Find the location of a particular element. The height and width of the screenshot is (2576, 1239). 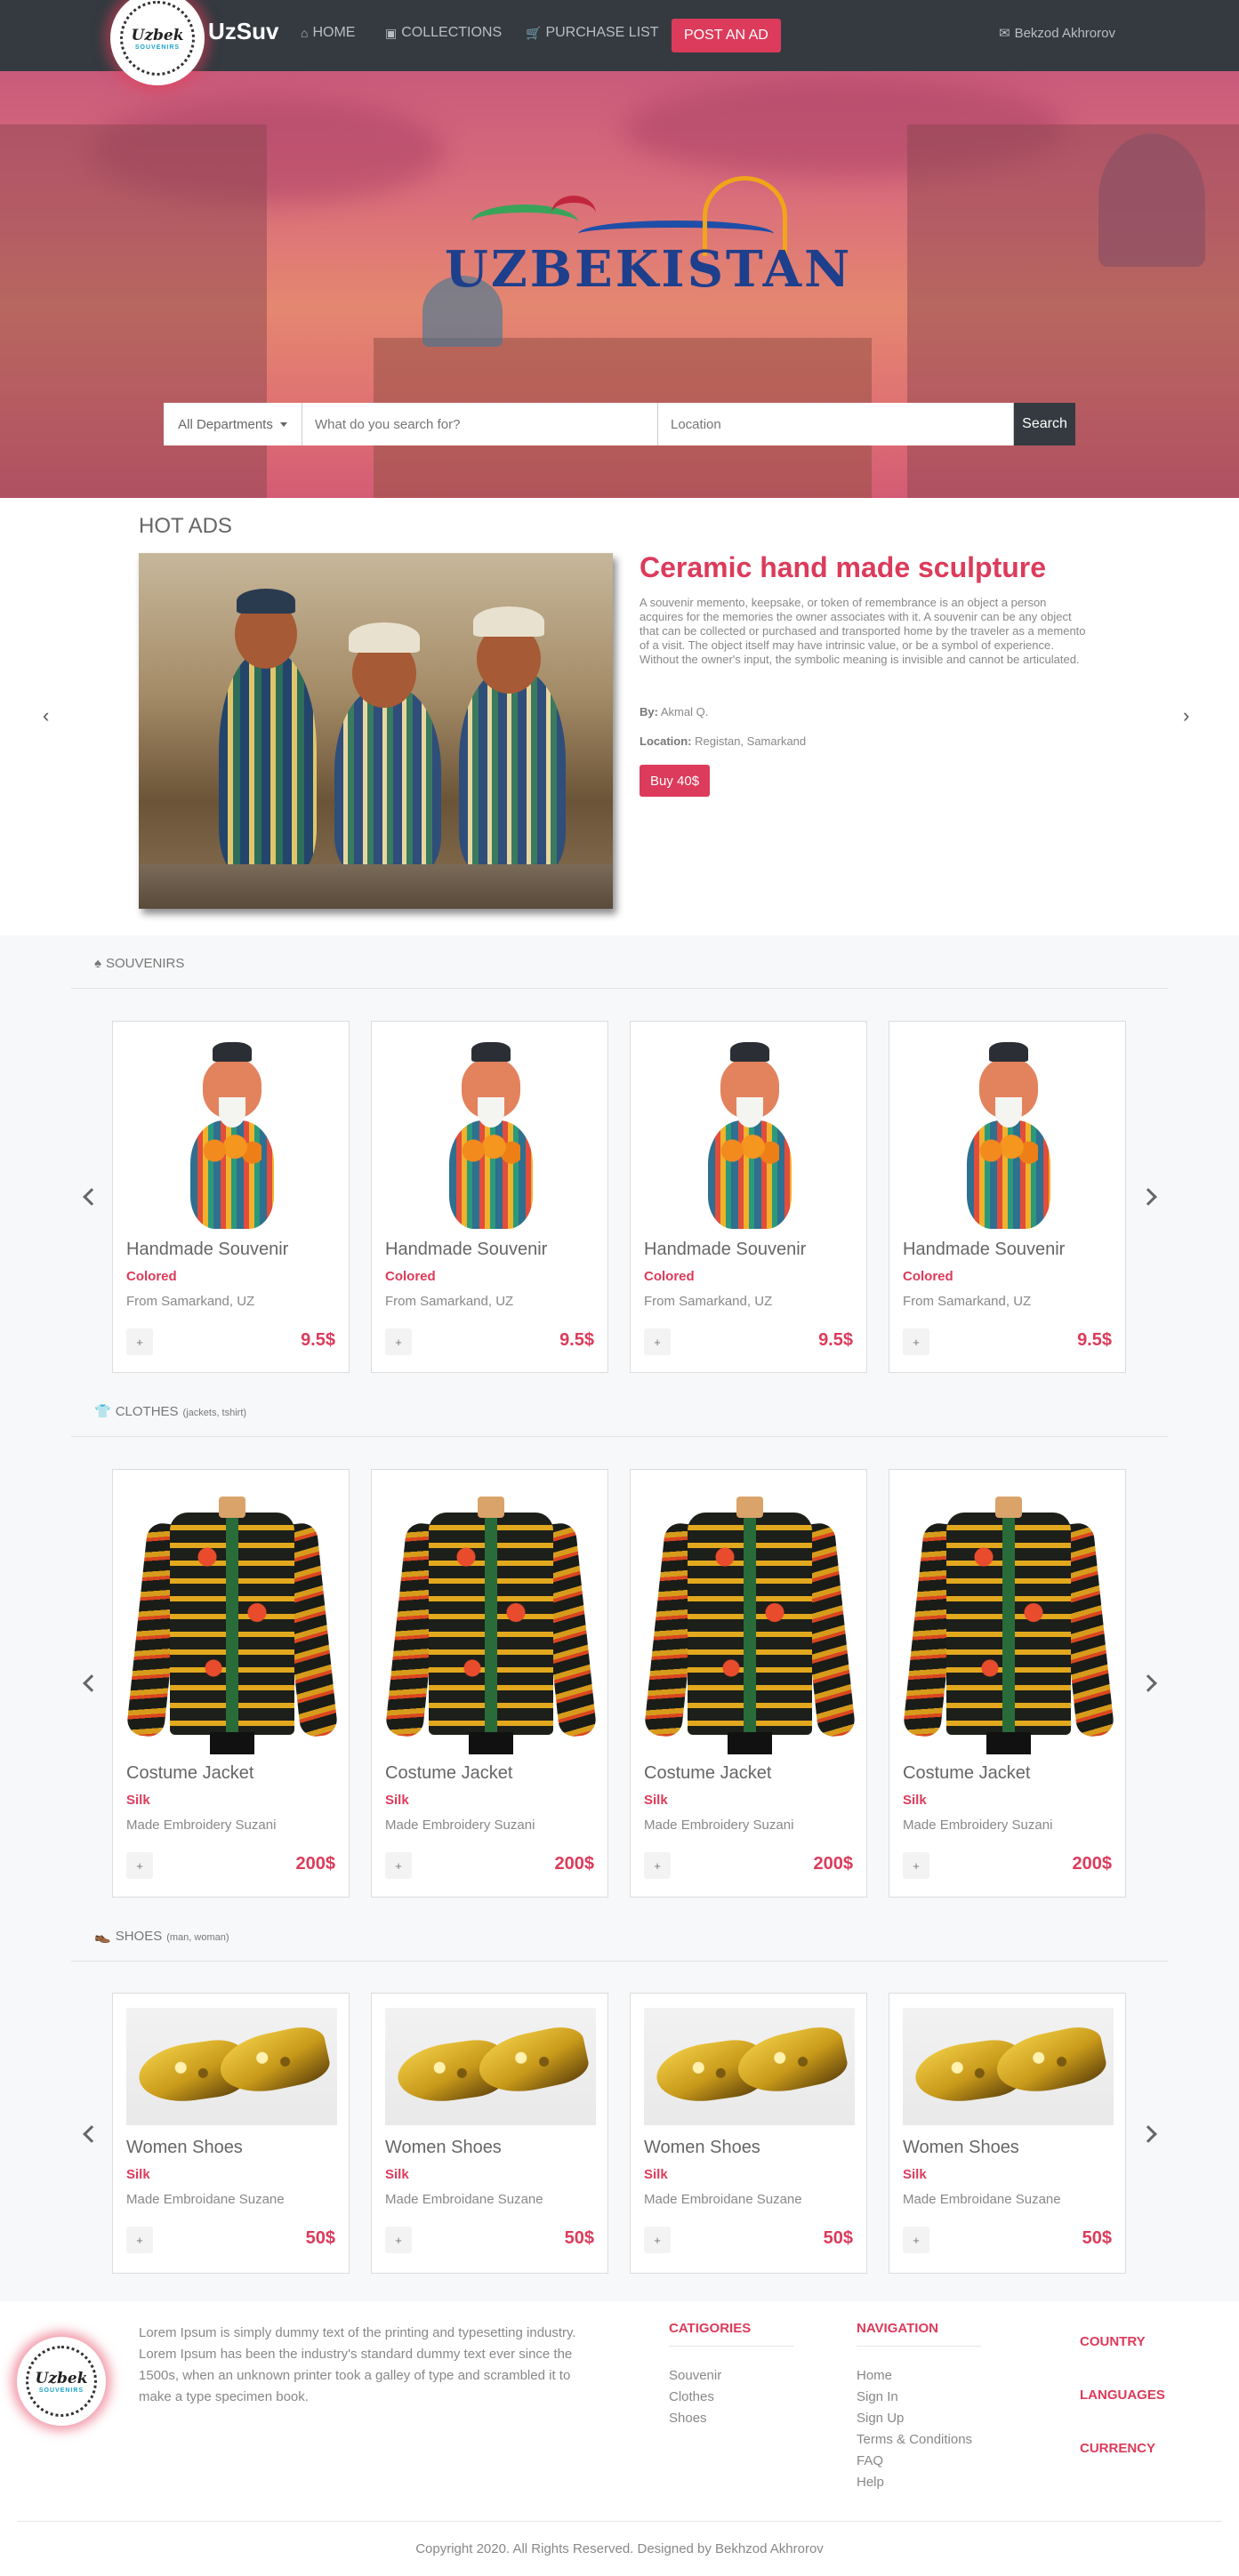

hot-ad-image is located at coordinates (376, 731).